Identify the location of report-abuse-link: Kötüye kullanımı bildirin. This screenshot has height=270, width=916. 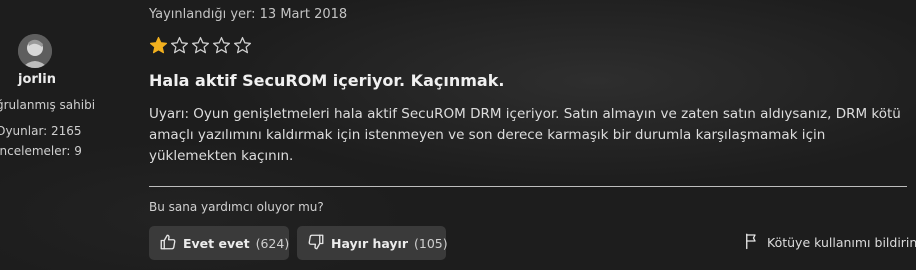
(829, 242).